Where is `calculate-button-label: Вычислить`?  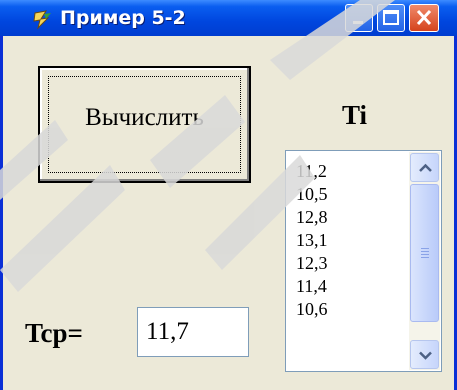
calculate-button-label: Вычислить is located at coordinates (144, 117).